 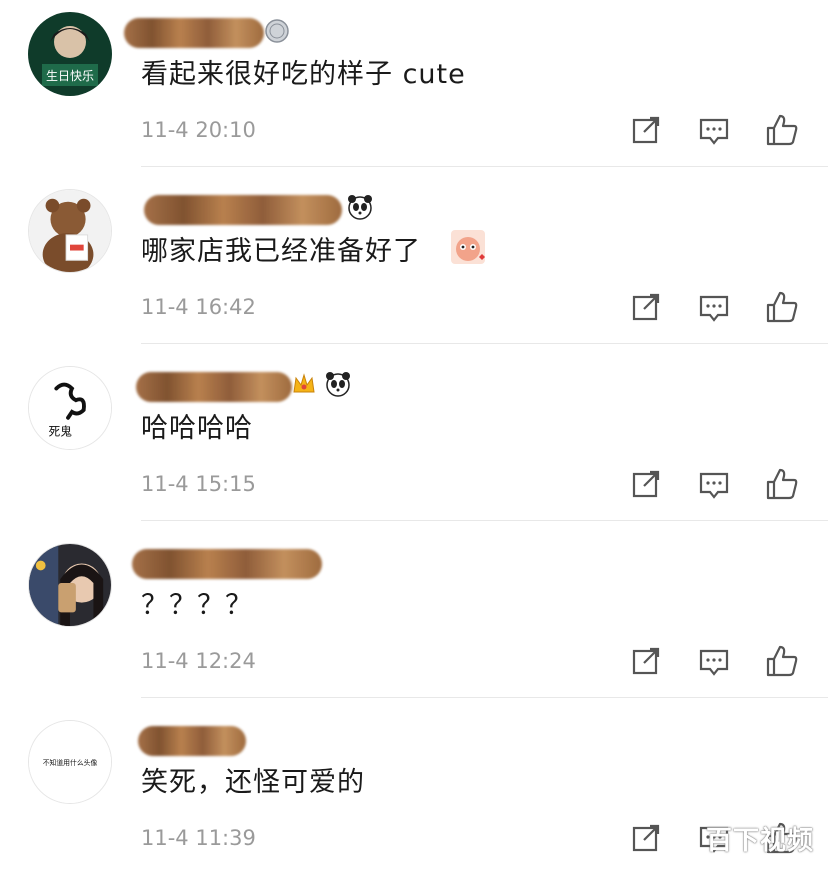 I want to click on comment-text: ？？？？, so click(x=197, y=605).